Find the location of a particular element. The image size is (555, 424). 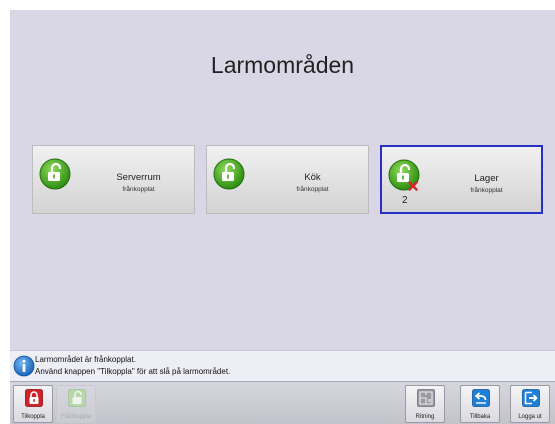

arm-label: Tilkoppla is located at coordinates (33, 417).